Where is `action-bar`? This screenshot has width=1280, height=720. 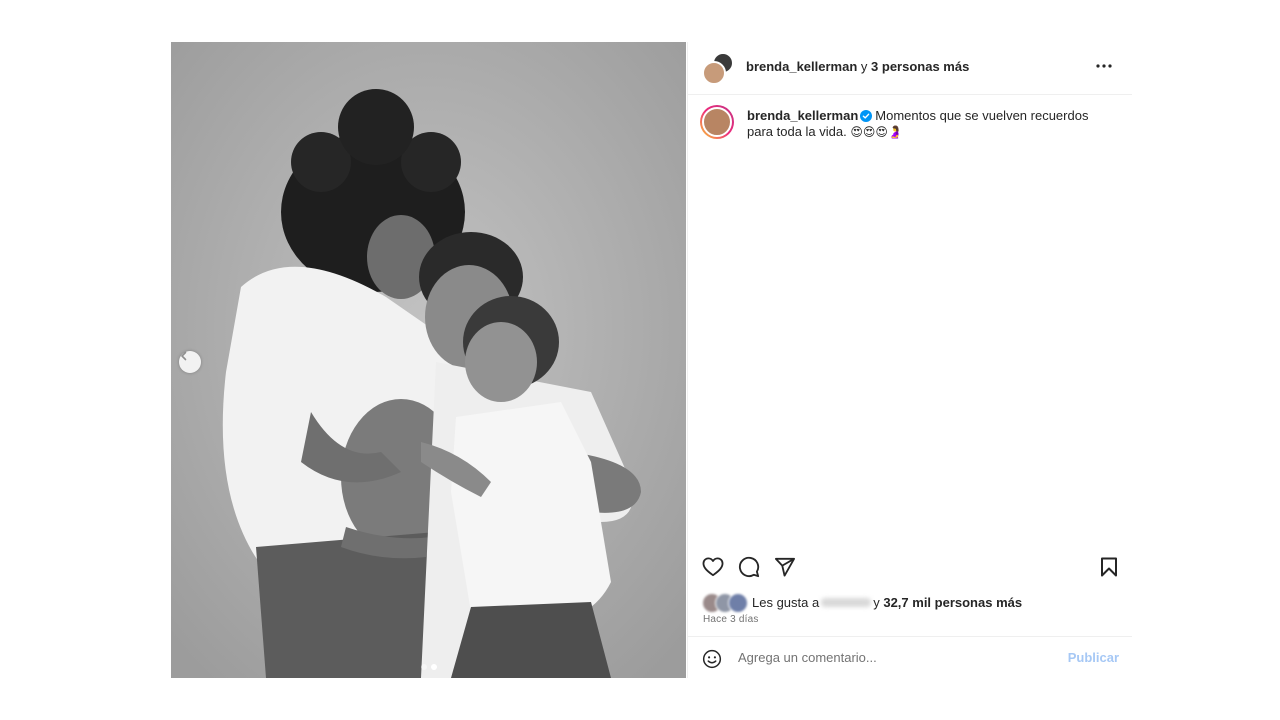 action-bar is located at coordinates (910, 569).